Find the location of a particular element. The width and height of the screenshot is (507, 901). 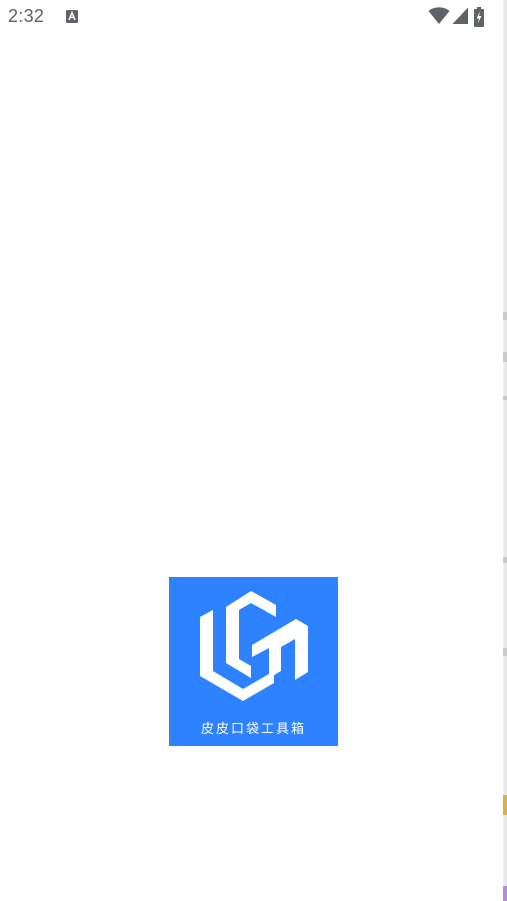

status-time: 2:32 is located at coordinates (26, 16).